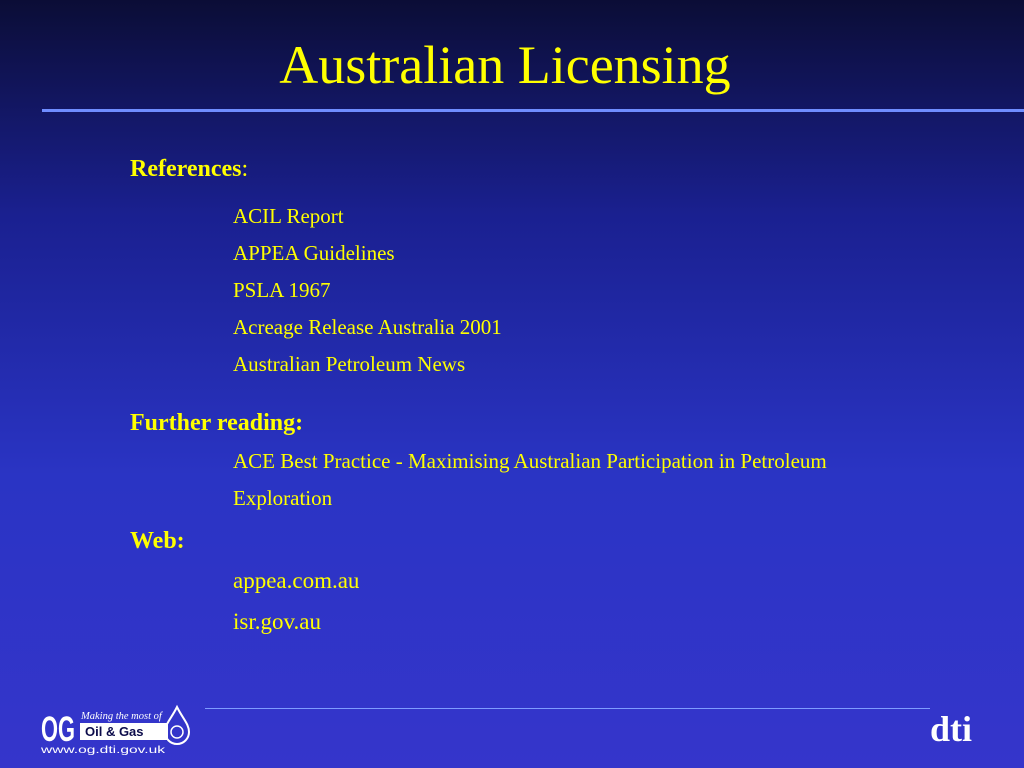 Image resolution: width=1024 pixels, height=768 pixels. I want to click on slide-title: Australian Licensing, so click(505, 65).